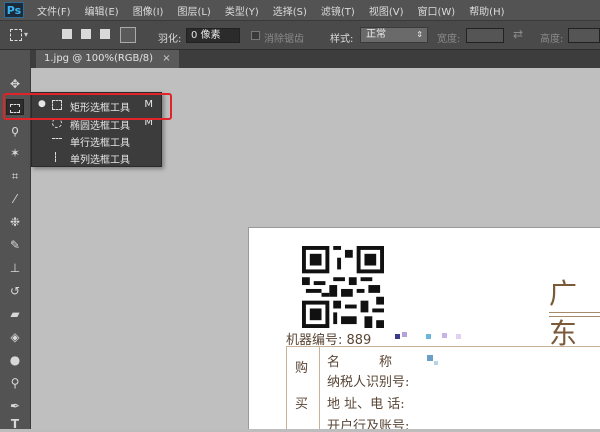 The image size is (600, 432). What do you see at coordinates (15, 84) in the screenshot?
I see `move-icon: ✥` at bounding box center [15, 84].